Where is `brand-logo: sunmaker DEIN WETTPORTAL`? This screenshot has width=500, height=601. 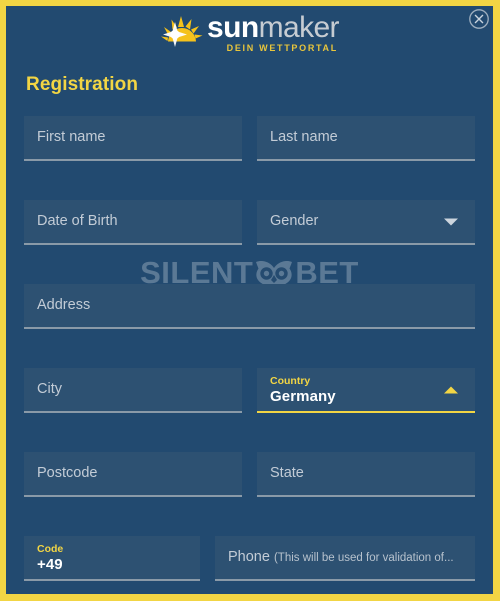
brand-logo: sunmaker DEIN WETTPORTAL is located at coordinates (249, 33).